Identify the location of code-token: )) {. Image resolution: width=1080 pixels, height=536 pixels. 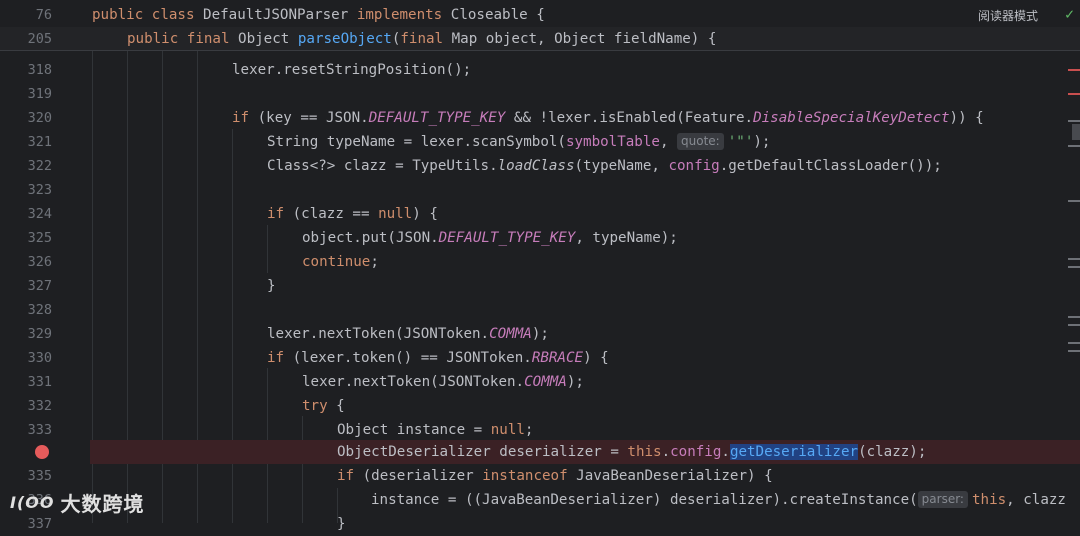
(966, 118).